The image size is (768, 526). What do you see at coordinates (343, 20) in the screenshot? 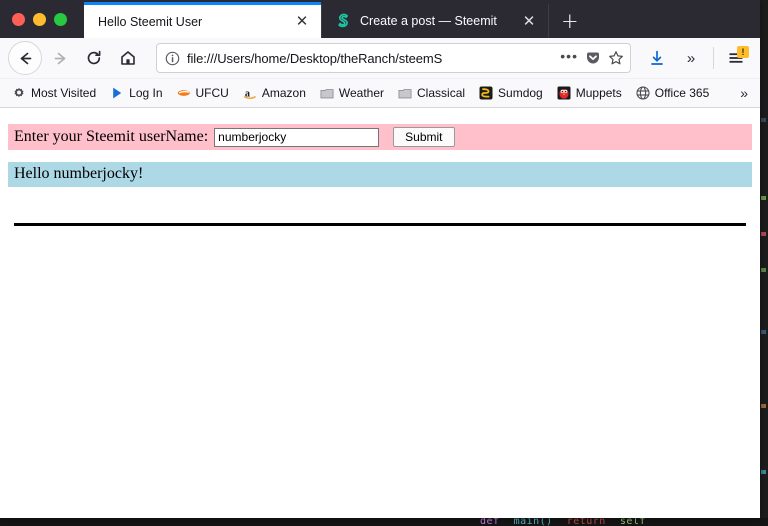
I see `steemit-logo-icon` at bounding box center [343, 20].